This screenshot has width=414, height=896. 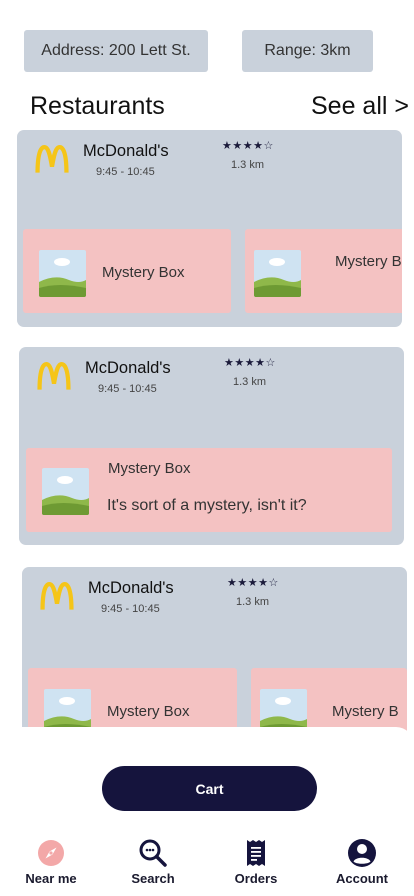 I want to click on see-all-link: See all >, so click(x=360, y=106).